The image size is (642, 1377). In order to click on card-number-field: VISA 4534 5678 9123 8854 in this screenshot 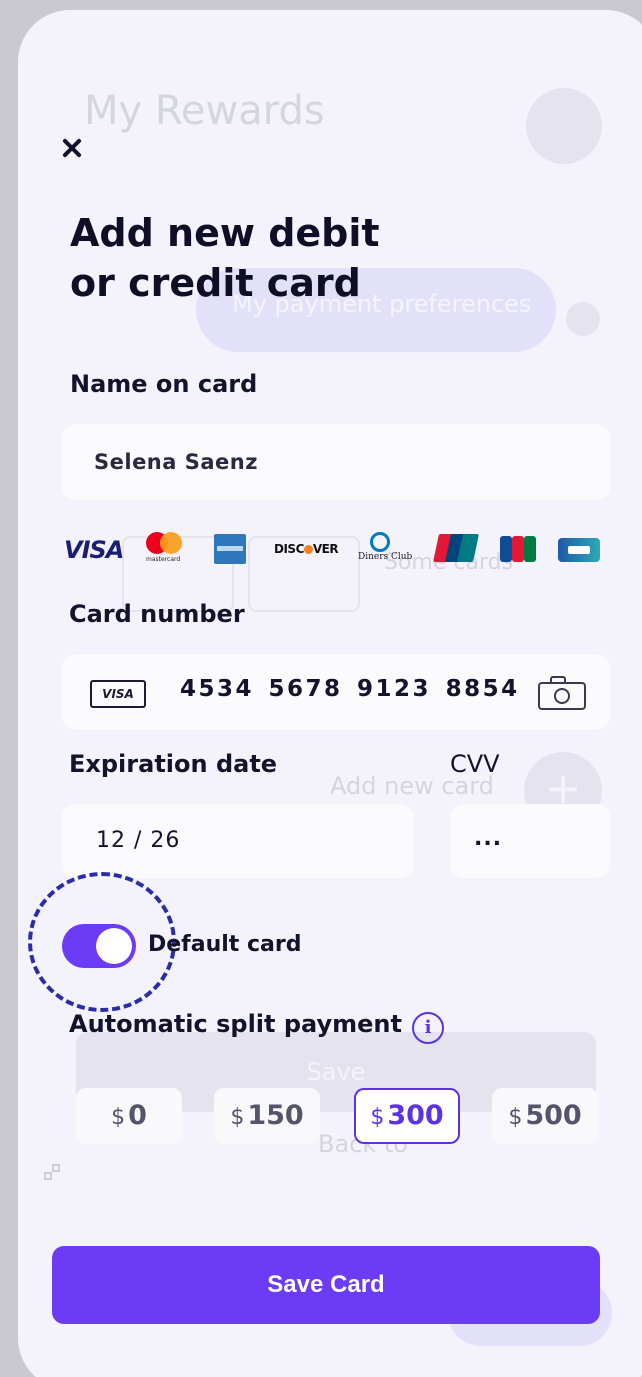, I will do `click(336, 692)`.